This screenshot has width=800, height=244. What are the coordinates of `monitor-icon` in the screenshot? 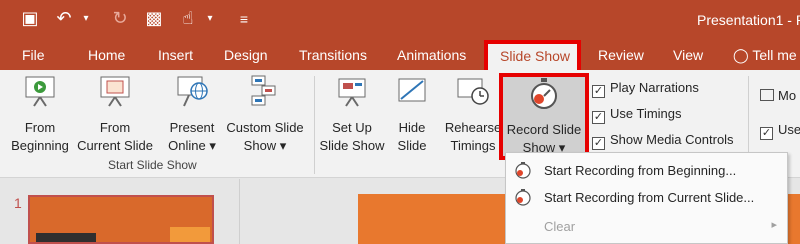 It's located at (767, 95).